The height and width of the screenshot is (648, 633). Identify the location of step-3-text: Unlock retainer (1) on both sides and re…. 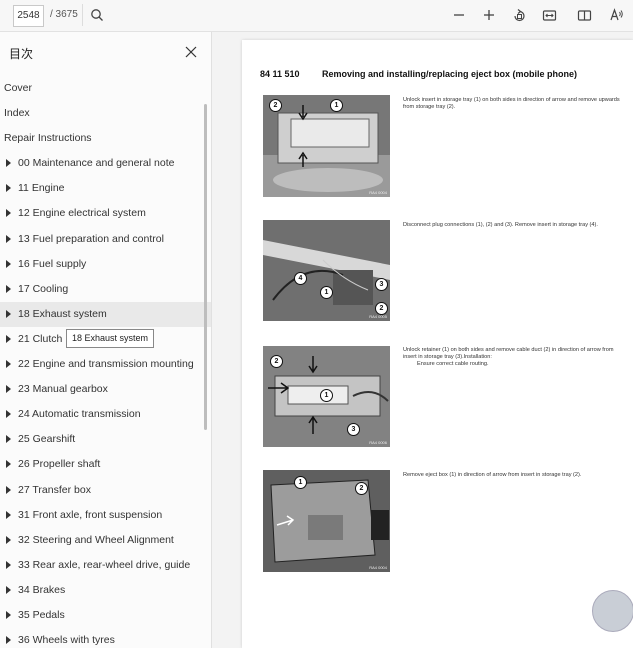
(514, 357).